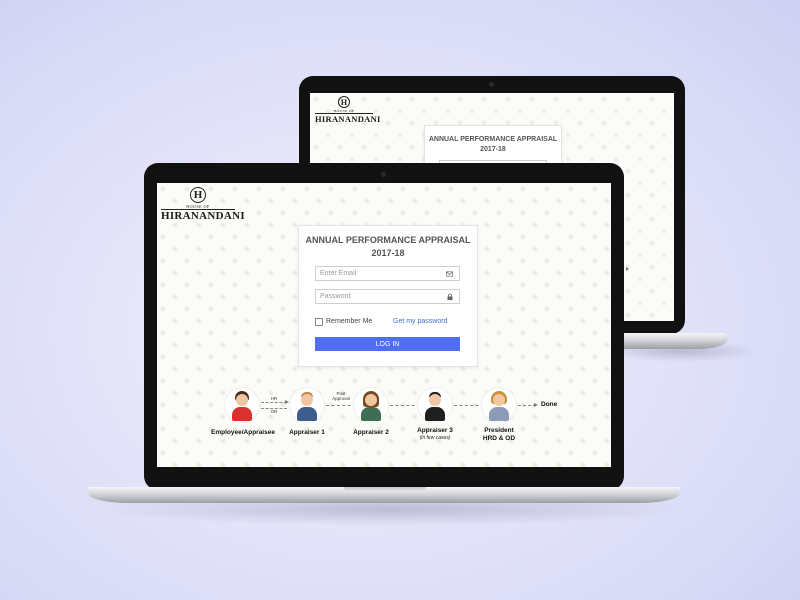 This screenshot has width=800, height=600. What do you see at coordinates (493, 149) in the screenshot?
I see `back-login-title-line2: 2017-18` at bounding box center [493, 149].